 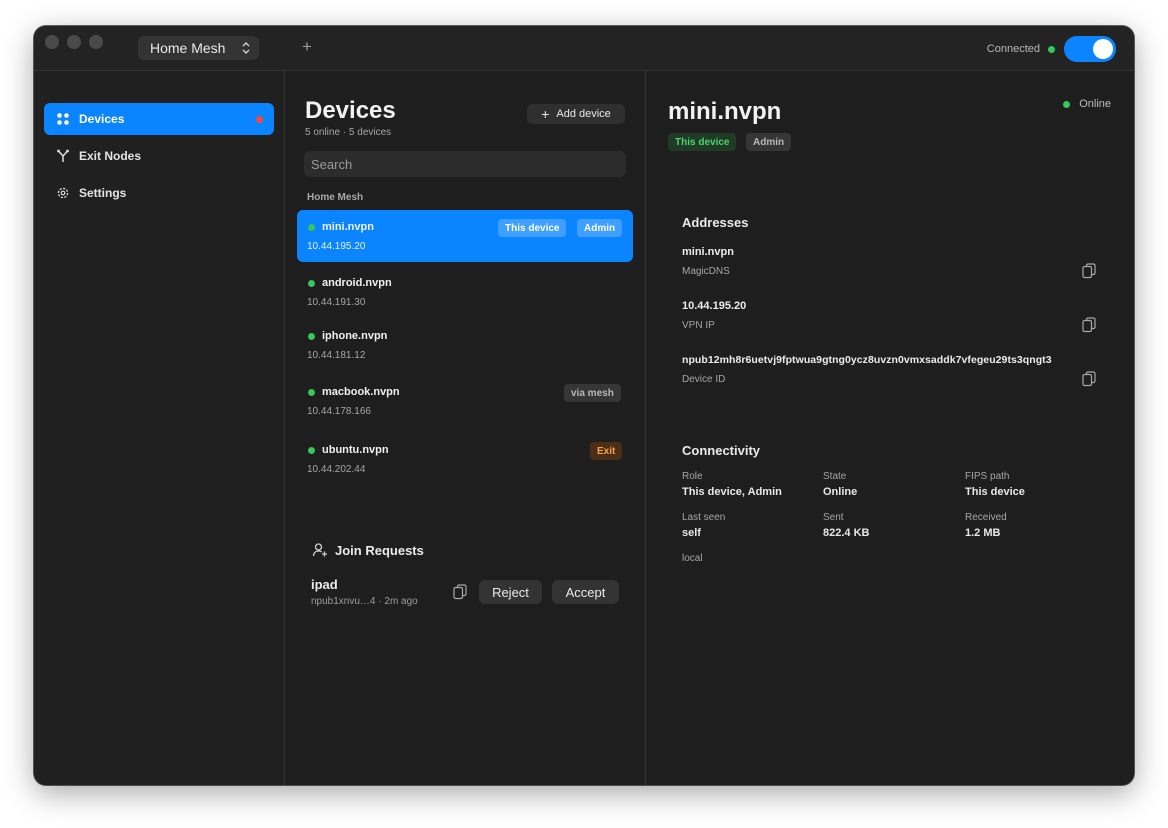 What do you see at coordinates (708, 252) in the screenshot?
I see `magicdns-value: mini.nvpn` at bounding box center [708, 252].